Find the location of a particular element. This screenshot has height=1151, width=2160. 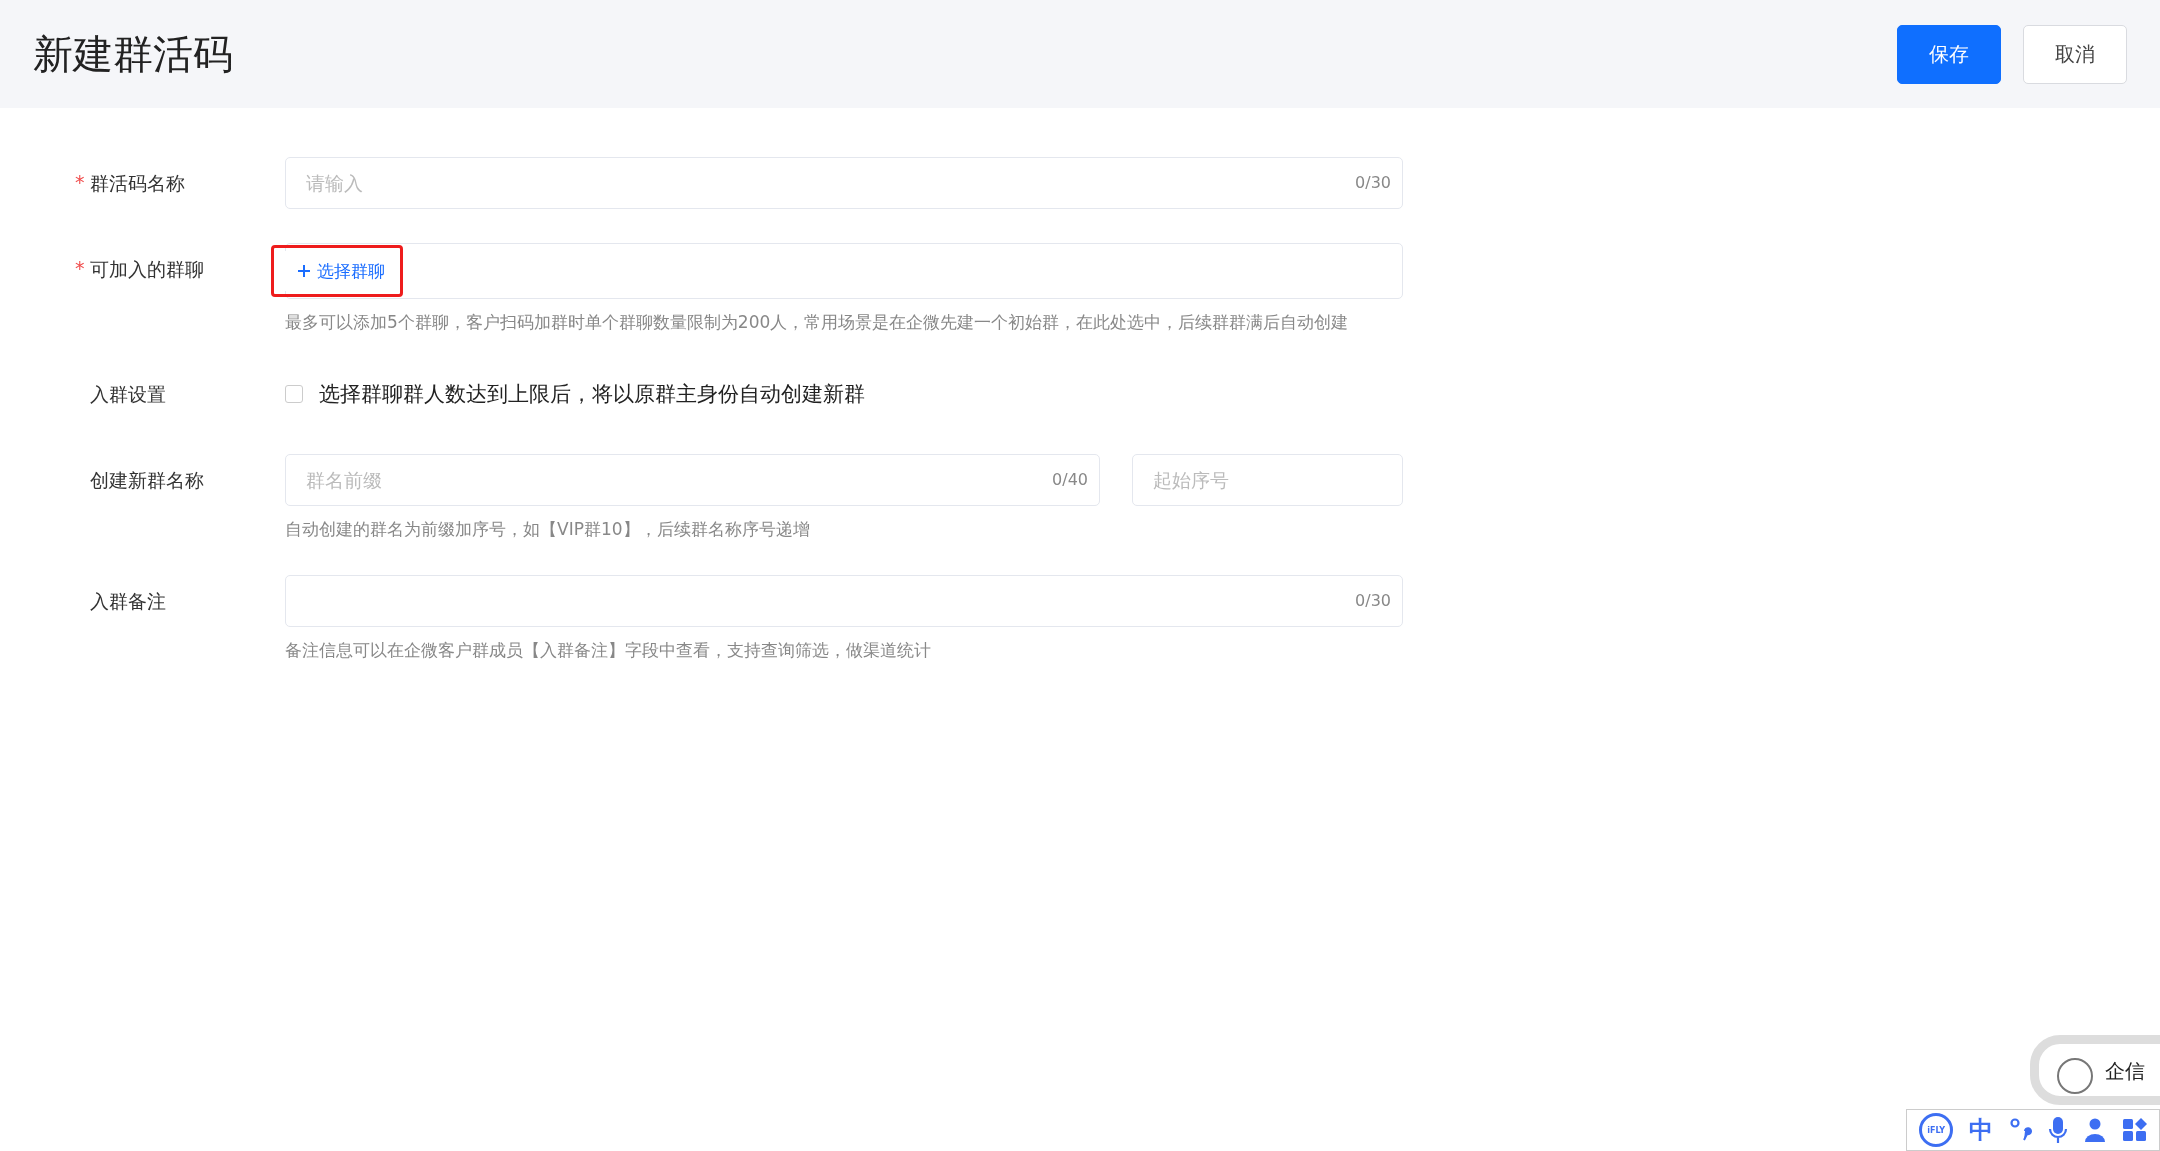

field-label: 可加入的群聊 is located at coordinates (147, 269).